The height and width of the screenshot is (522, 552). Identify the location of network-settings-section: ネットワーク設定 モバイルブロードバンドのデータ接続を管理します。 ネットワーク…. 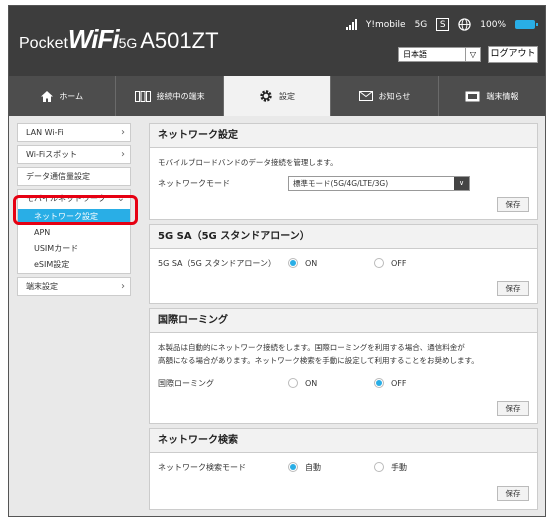
(343, 171).